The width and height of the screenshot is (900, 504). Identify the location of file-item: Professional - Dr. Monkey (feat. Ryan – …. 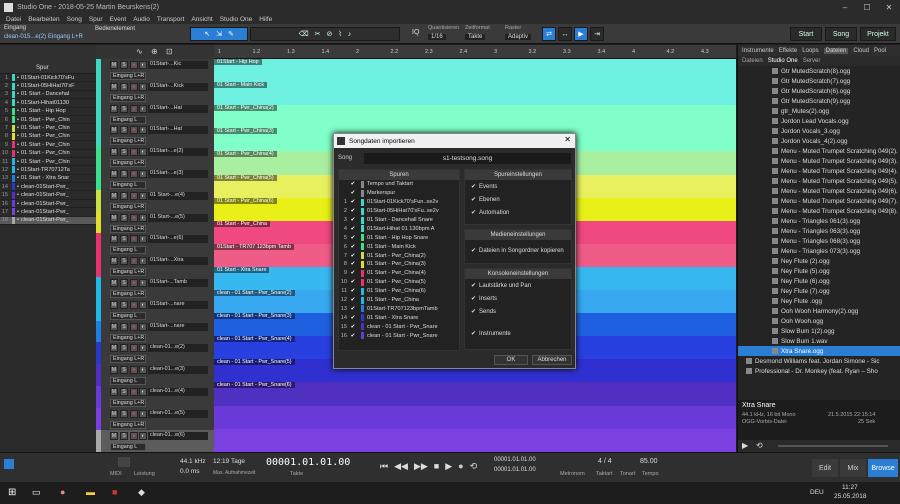
(819, 371).